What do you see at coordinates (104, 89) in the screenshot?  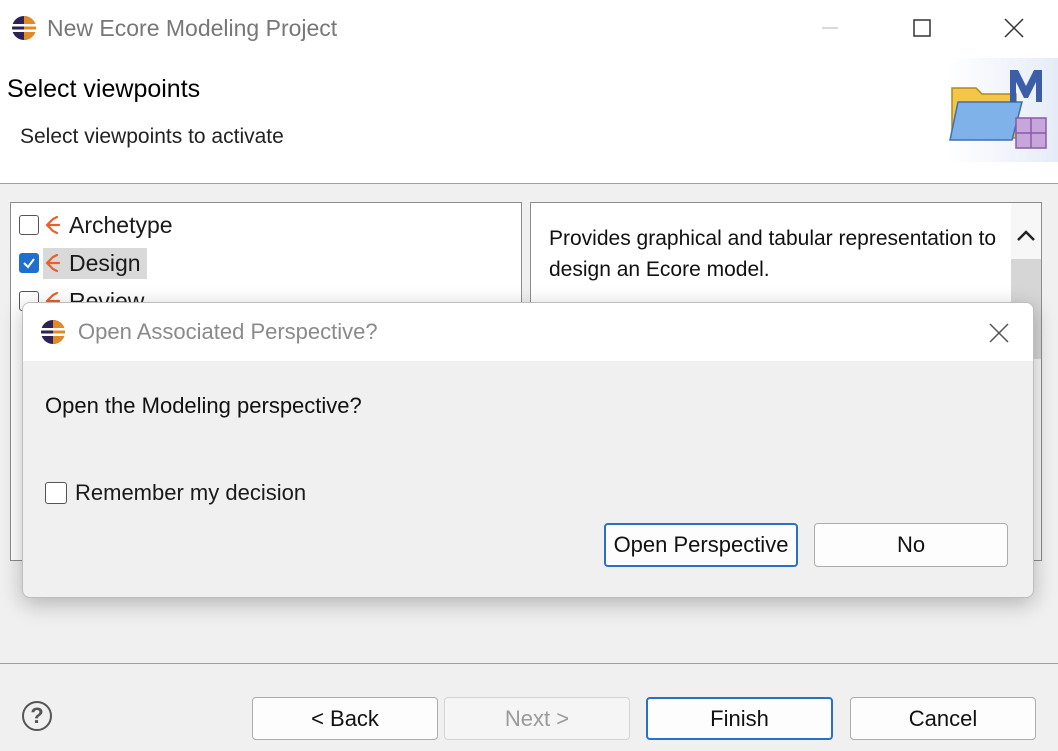 I see `page-title: Select viewpoints` at bounding box center [104, 89].